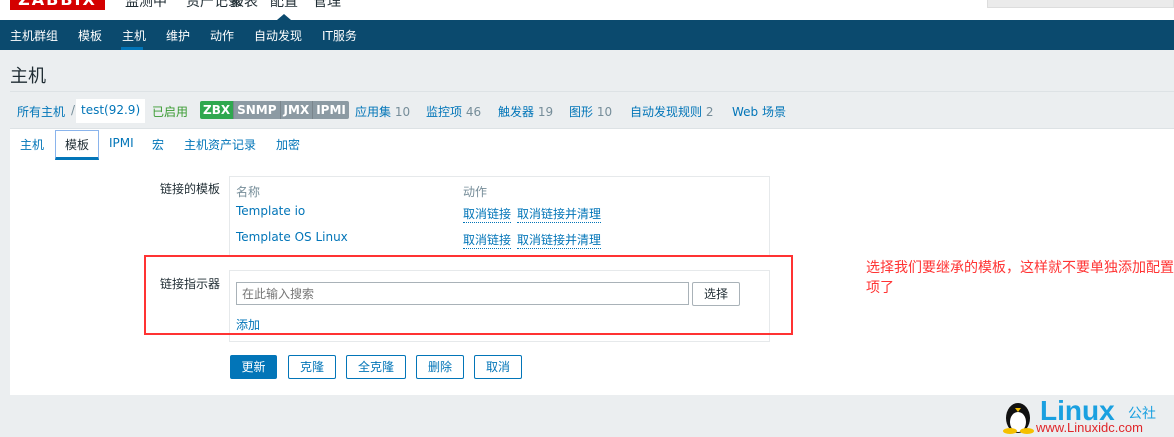 This screenshot has width=1174, height=437. I want to click on subnav-hosts: 主机, so click(134, 35).